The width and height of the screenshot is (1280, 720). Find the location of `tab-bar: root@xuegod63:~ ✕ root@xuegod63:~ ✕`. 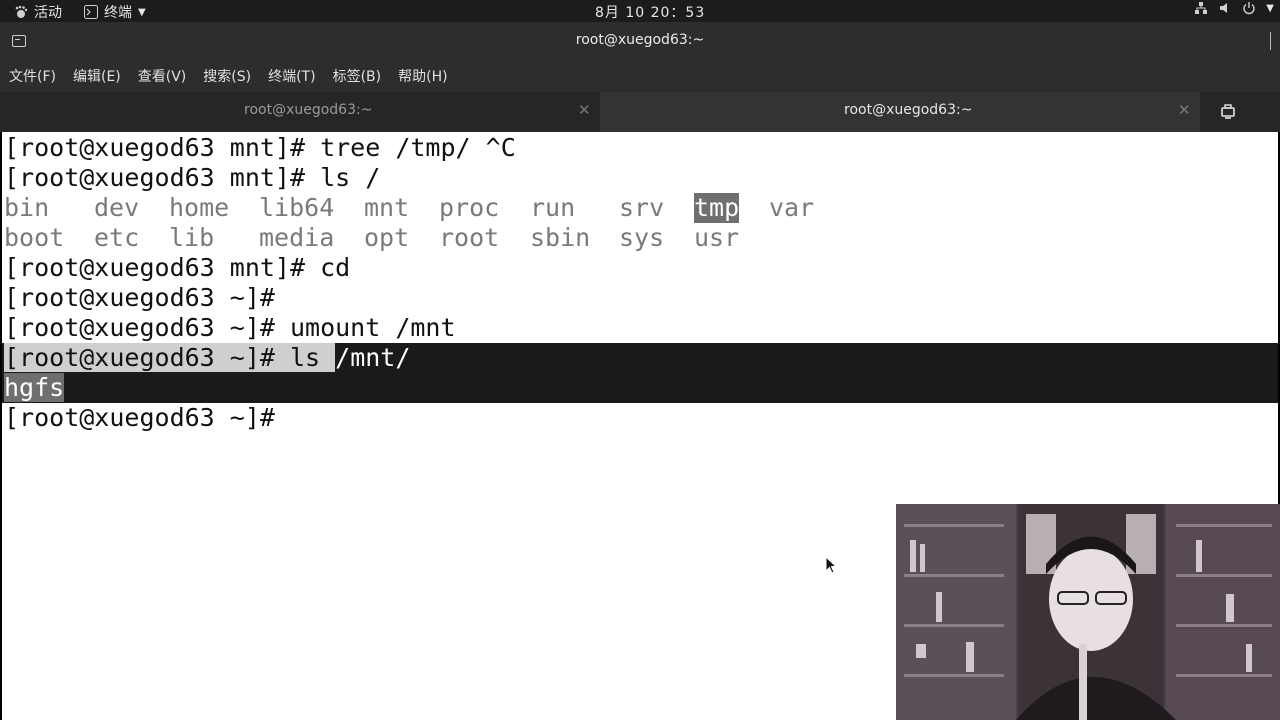

tab-bar: root@xuegod63:~ ✕ root@xuegod63:~ ✕ is located at coordinates (640, 112).